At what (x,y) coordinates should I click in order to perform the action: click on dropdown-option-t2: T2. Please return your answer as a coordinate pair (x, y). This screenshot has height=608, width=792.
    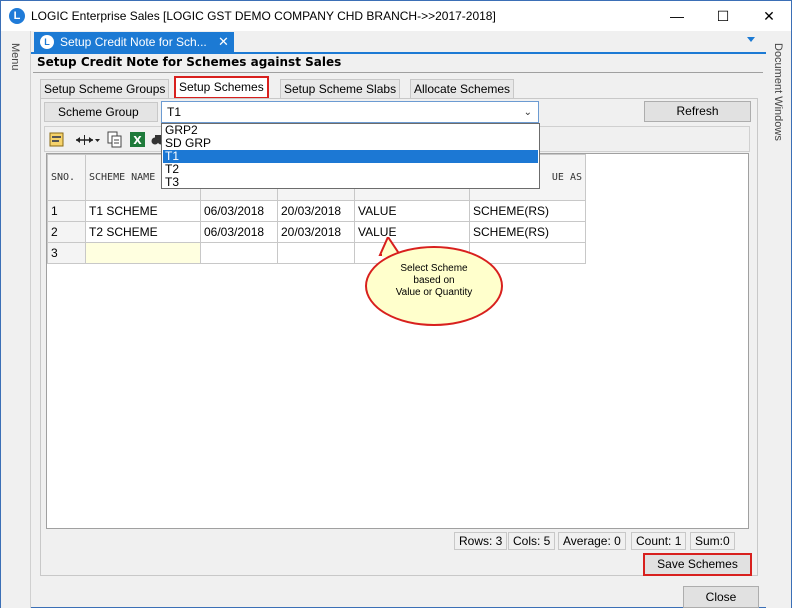
    Looking at the image, I should click on (350, 169).